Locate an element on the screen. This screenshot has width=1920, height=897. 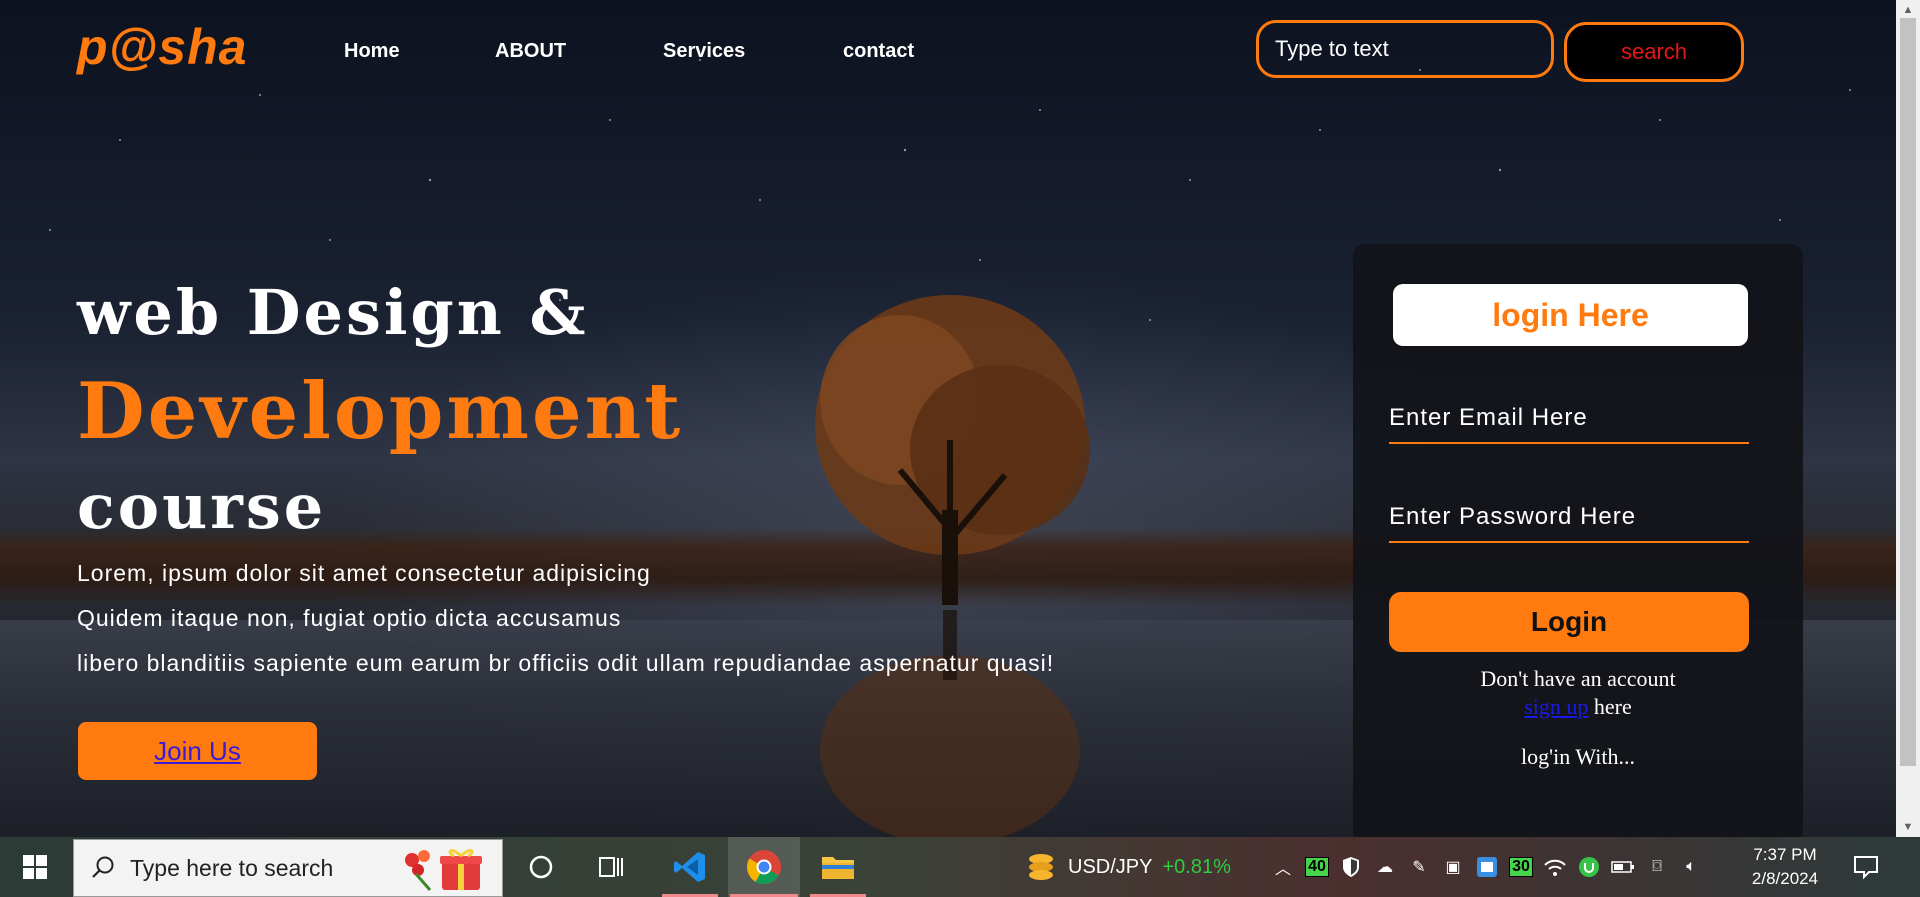
scroll-thumb is located at coordinates (1908, 392).